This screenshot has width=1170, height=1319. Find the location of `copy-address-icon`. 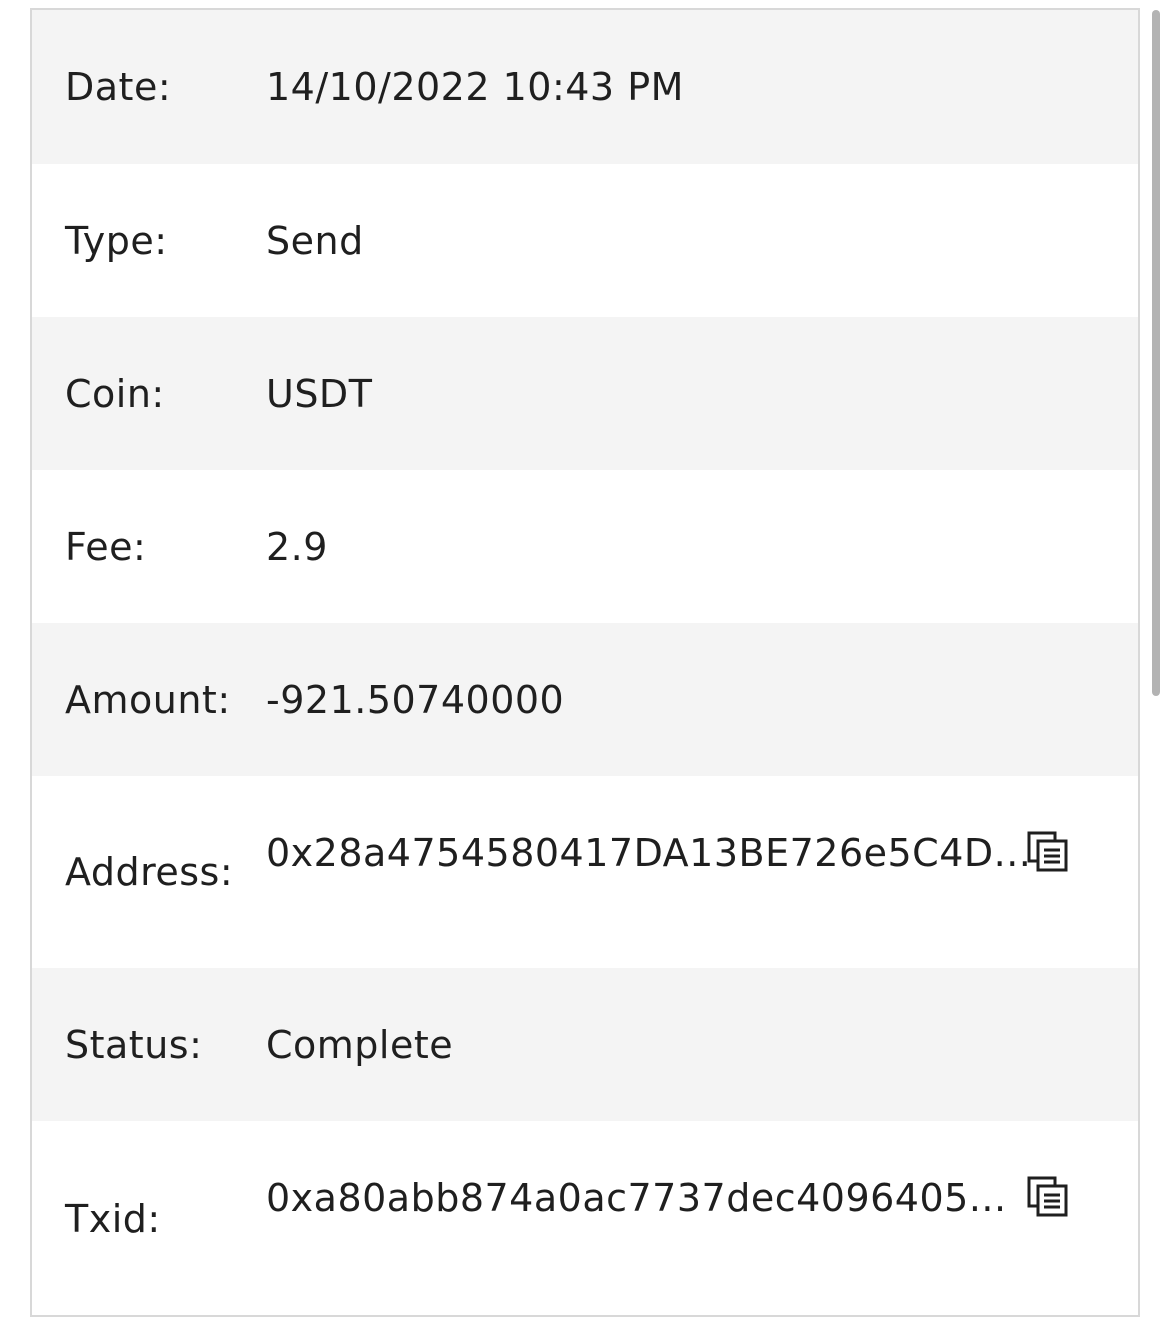

copy-address-icon is located at coordinates (1048, 852).